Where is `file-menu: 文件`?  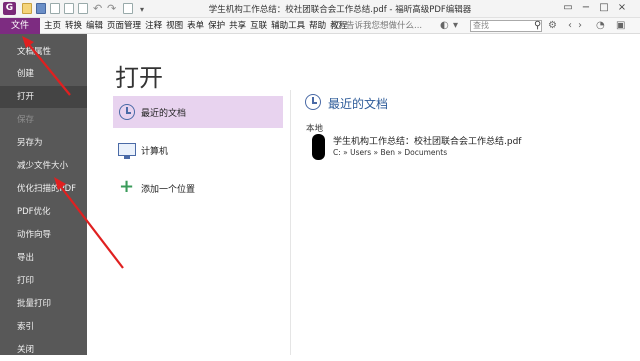 file-menu: 文件 is located at coordinates (20, 26).